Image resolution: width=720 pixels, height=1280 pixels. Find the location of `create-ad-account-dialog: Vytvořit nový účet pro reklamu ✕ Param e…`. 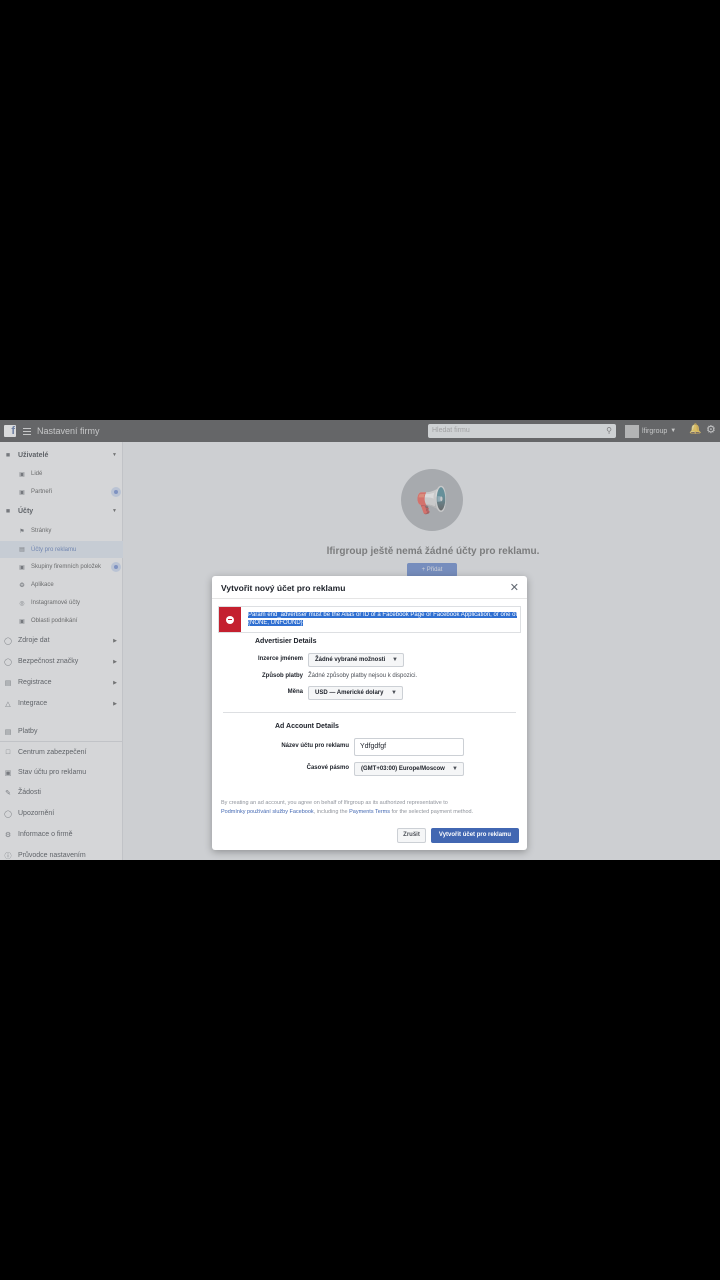

create-ad-account-dialog: Vytvořit nový účet pro reklamu ✕ Param e… is located at coordinates (369, 713).